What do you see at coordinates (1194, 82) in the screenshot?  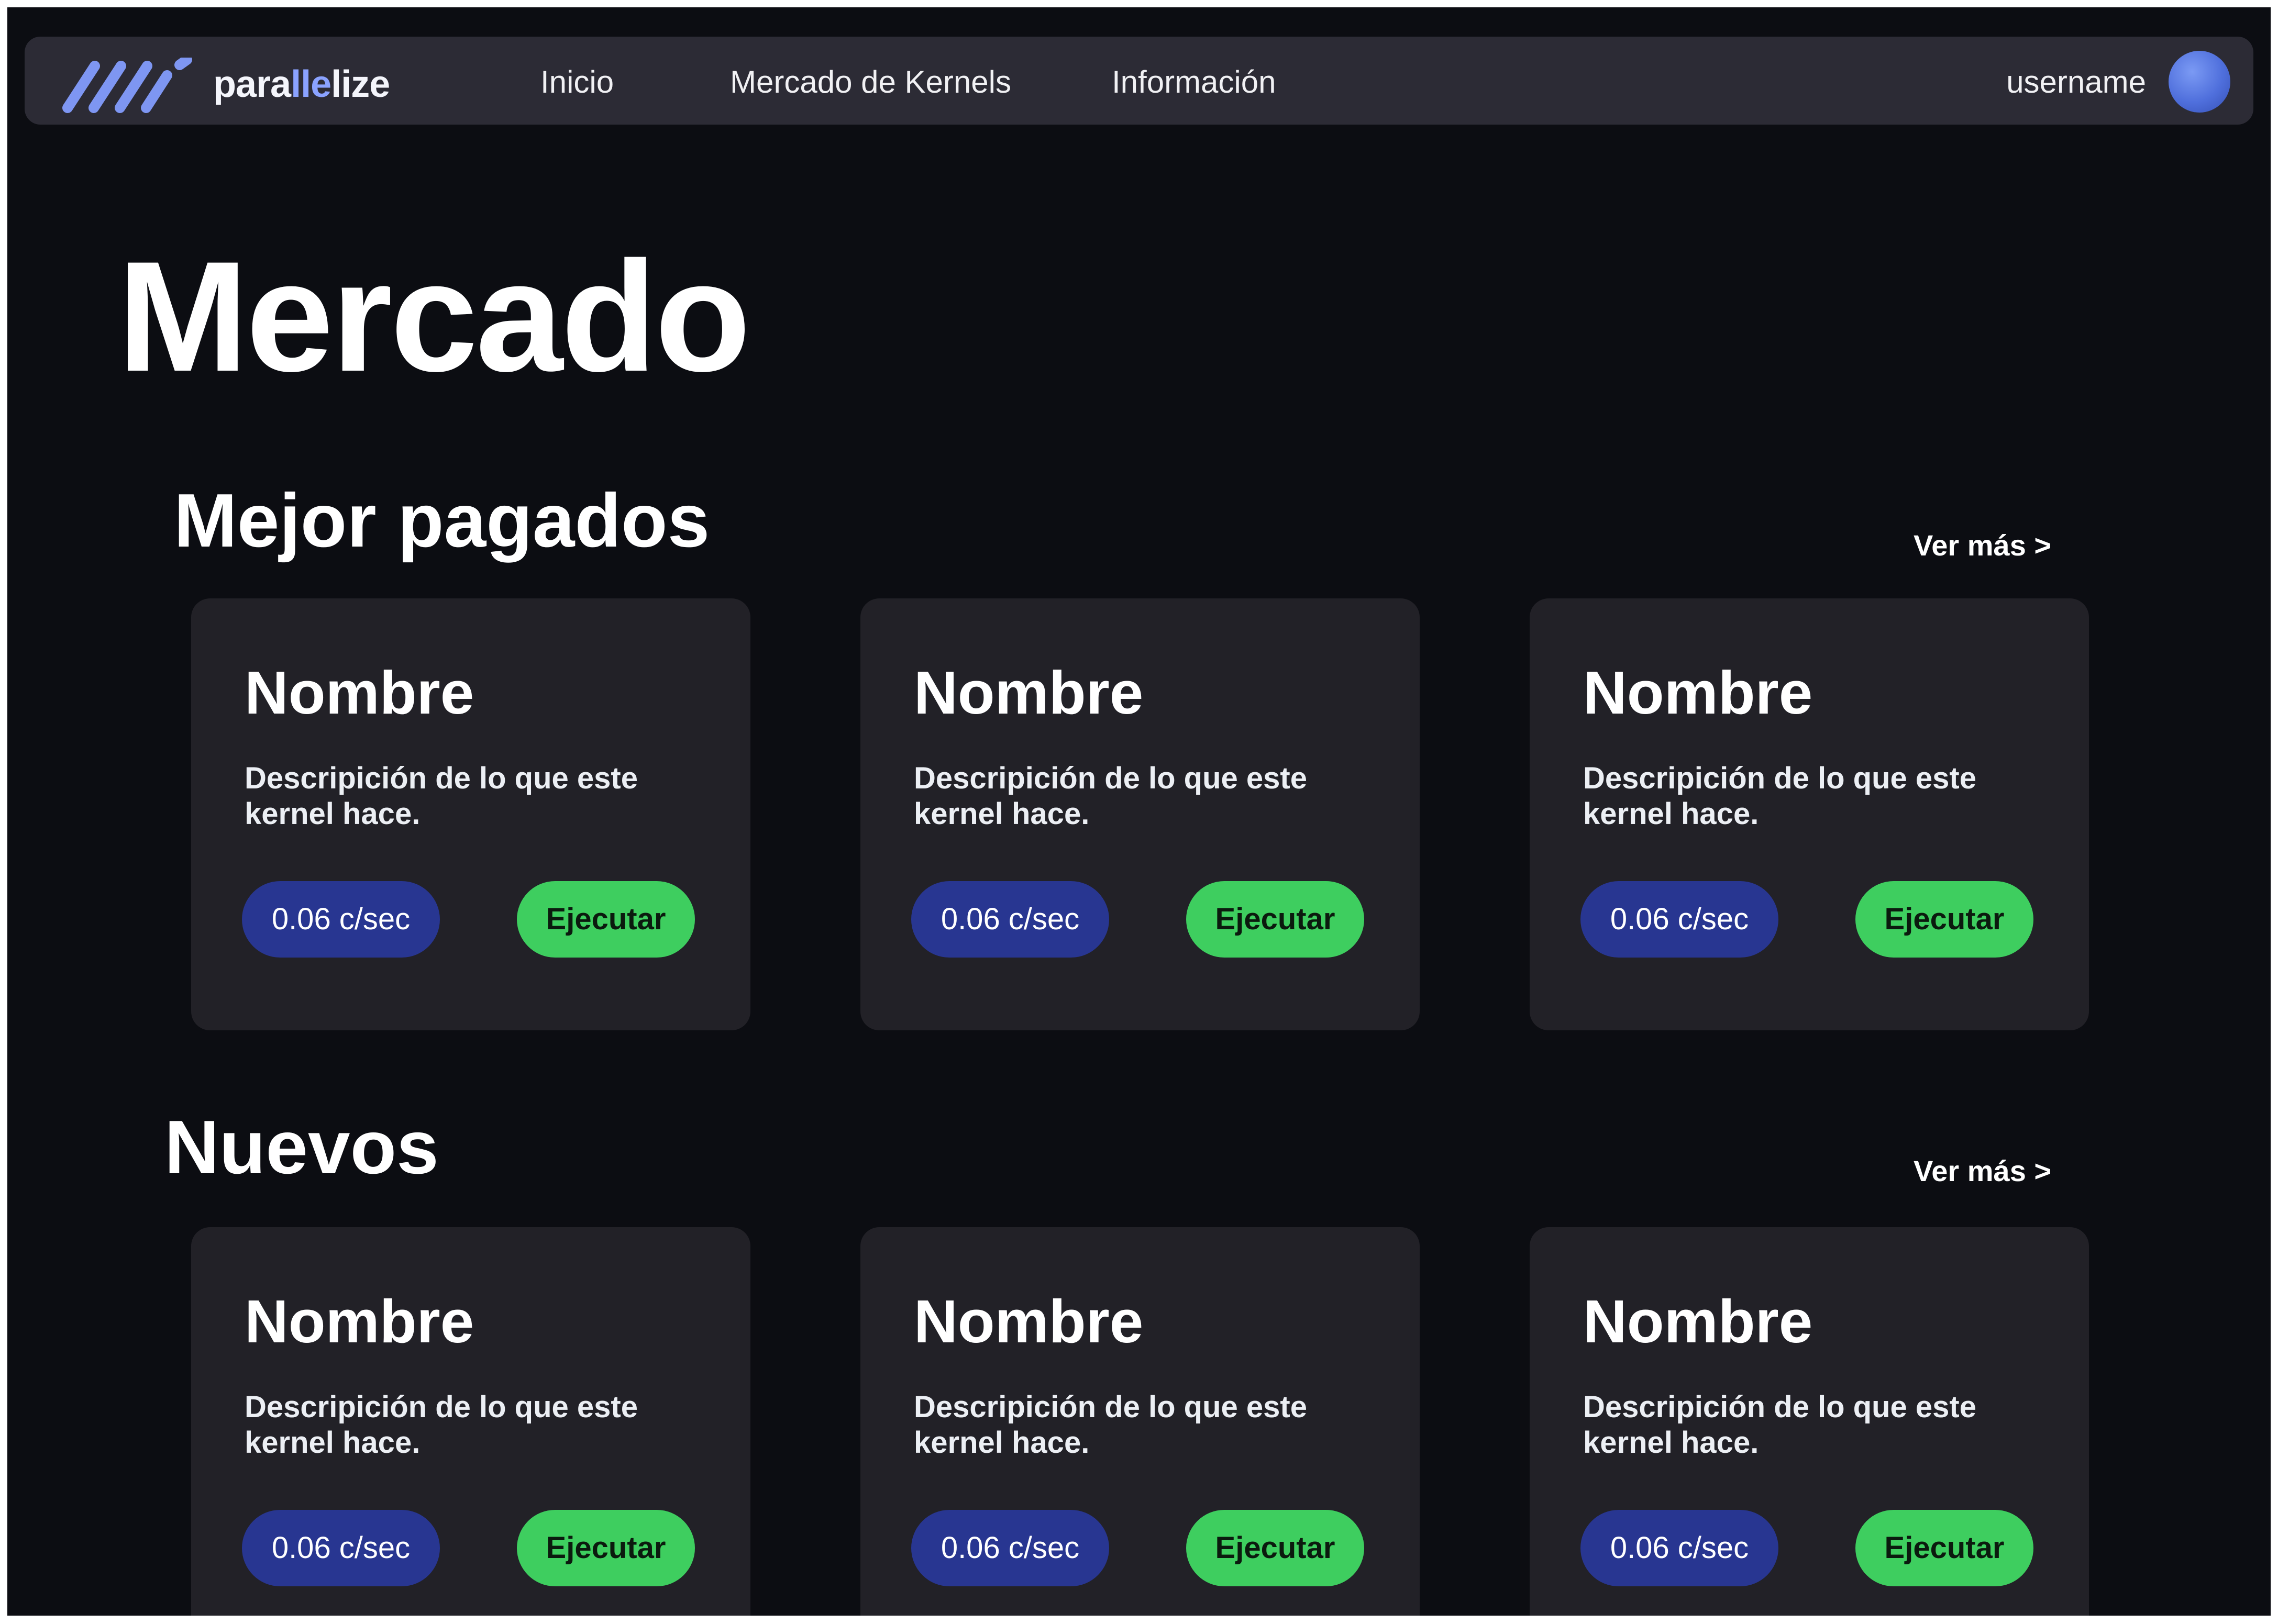 I see `nav-link-informacion: Información` at bounding box center [1194, 82].